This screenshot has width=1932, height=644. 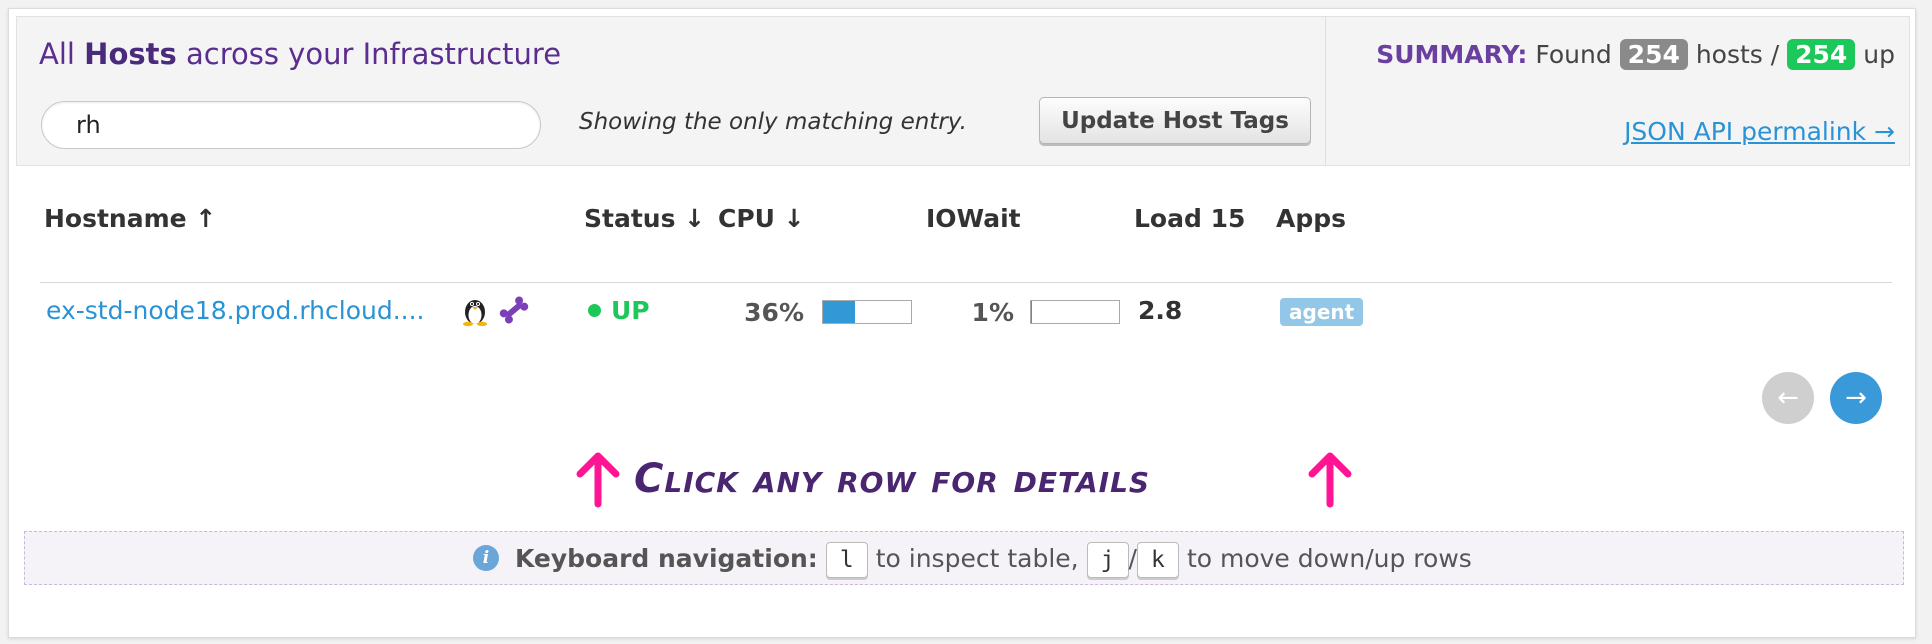 What do you see at coordinates (1330, 480) in the screenshot?
I see `arrow-up-right-icon` at bounding box center [1330, 480].